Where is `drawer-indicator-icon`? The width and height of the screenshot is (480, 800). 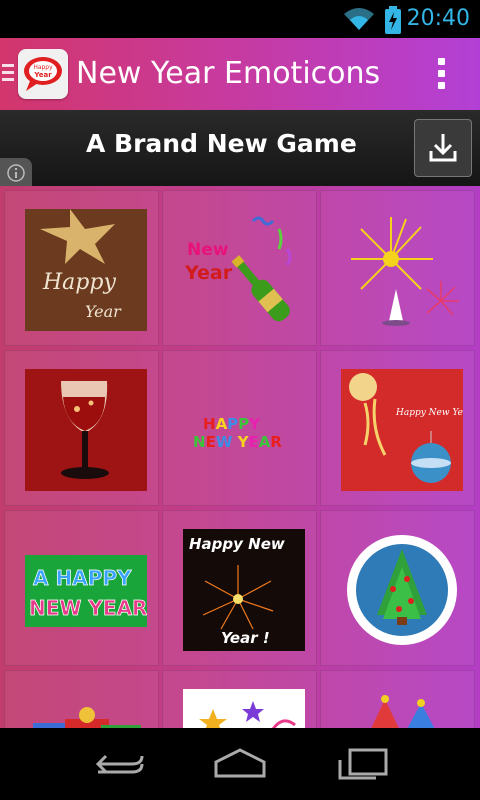 drawer-indicator-icon is located at coordinates (8, 74).